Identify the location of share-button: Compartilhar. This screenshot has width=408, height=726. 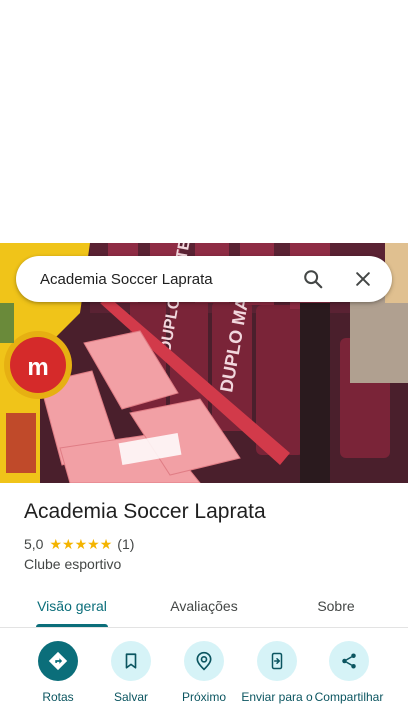
(349, 672).